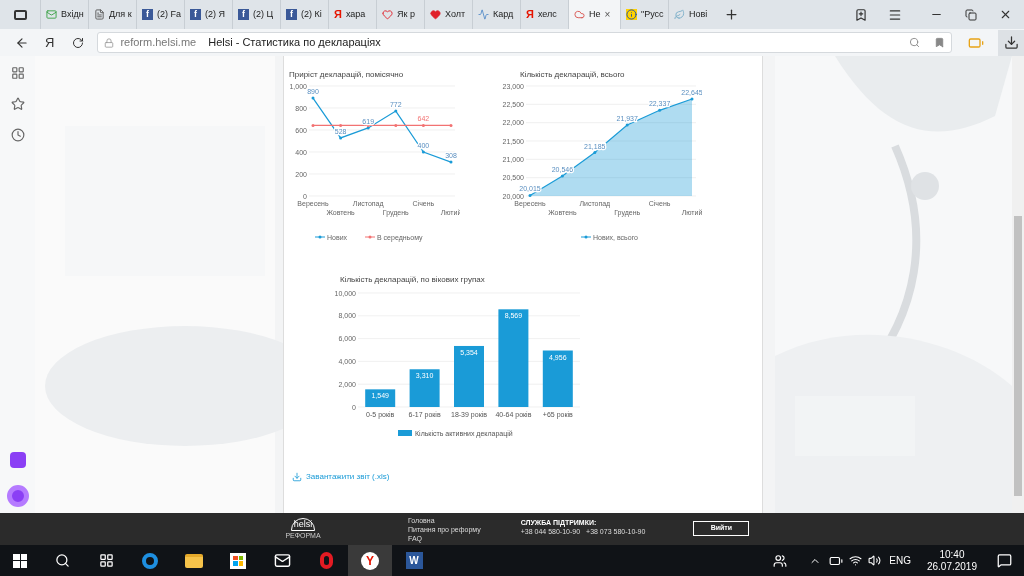 The image size is (1024, 576). Describe the element at coordinates (679, 14) in the screenshot. I see `leaf-icon` at that location.